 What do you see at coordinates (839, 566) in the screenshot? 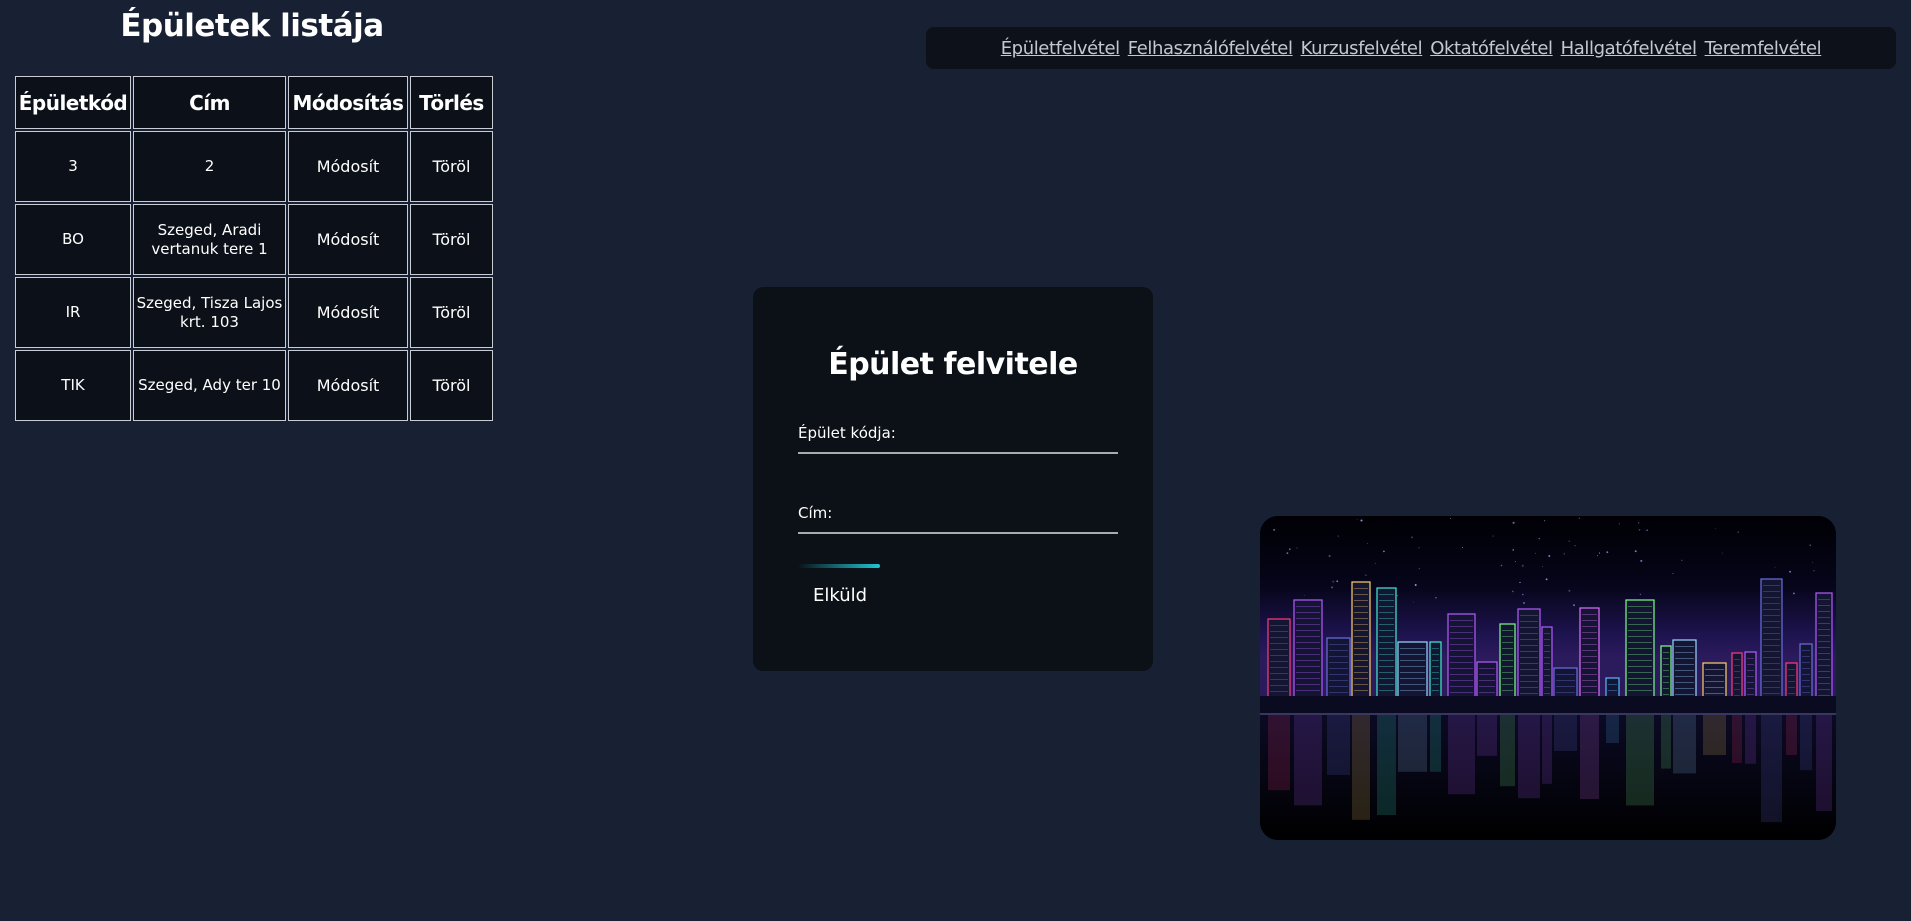
I see `submit-accent-line` at bounding box center [839, 566].